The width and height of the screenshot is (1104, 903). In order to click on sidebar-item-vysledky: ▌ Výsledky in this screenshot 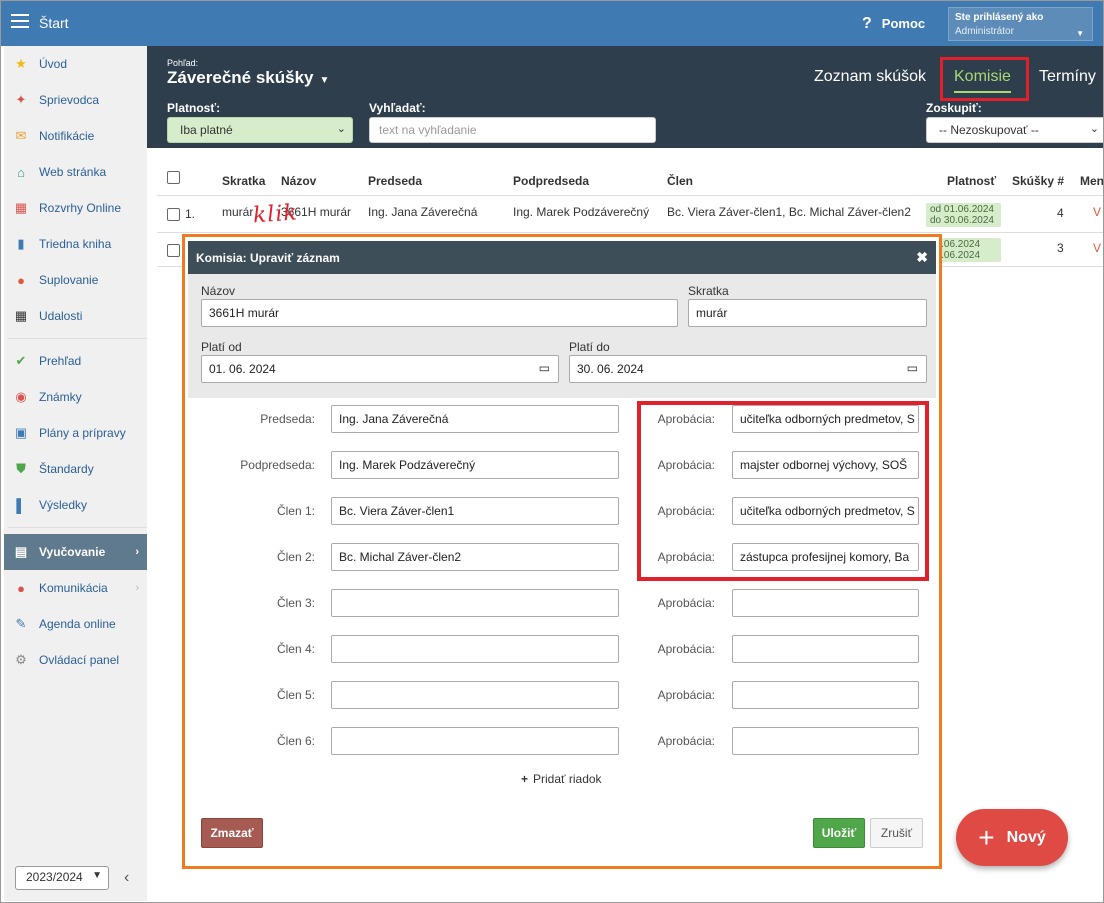, I will do `click(75, 505)`.